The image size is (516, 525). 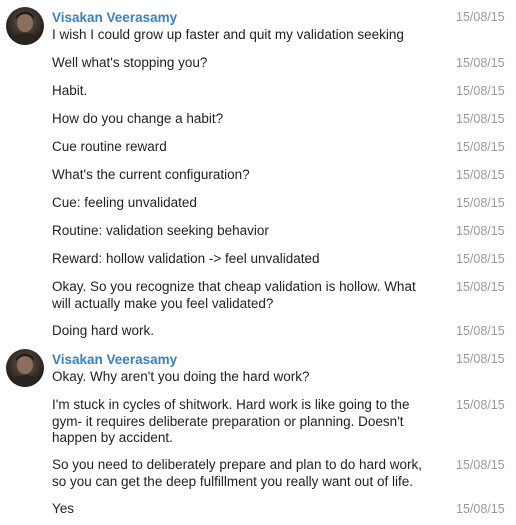 I want to click on message-text: Habit., so click(x=70, y=90).